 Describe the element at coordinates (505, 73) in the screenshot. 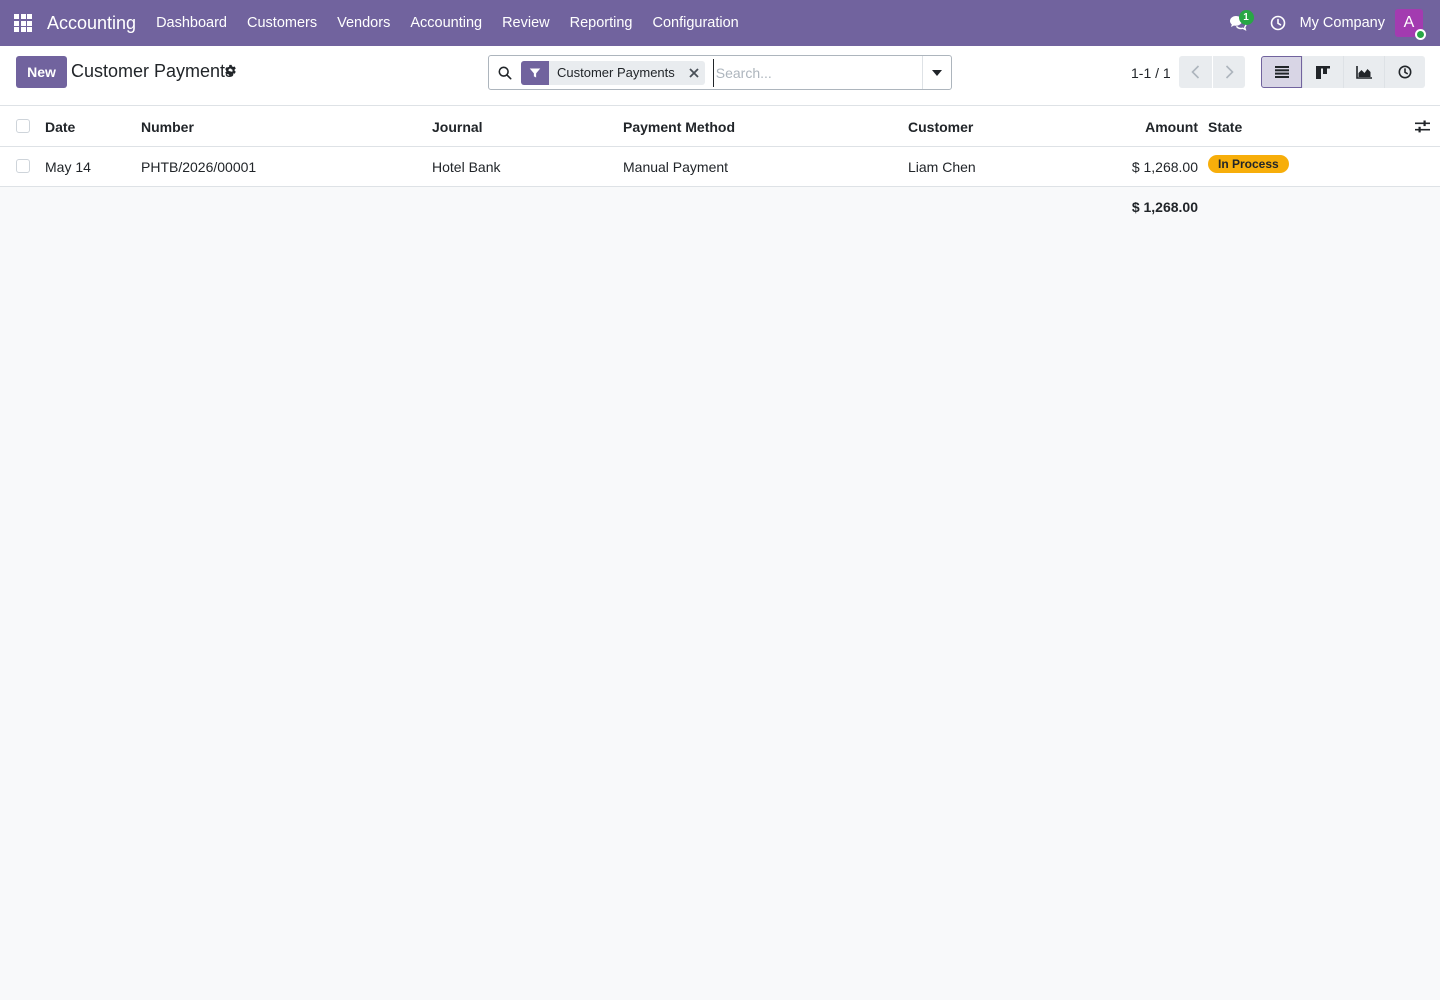

I see `search-icon` at that location.